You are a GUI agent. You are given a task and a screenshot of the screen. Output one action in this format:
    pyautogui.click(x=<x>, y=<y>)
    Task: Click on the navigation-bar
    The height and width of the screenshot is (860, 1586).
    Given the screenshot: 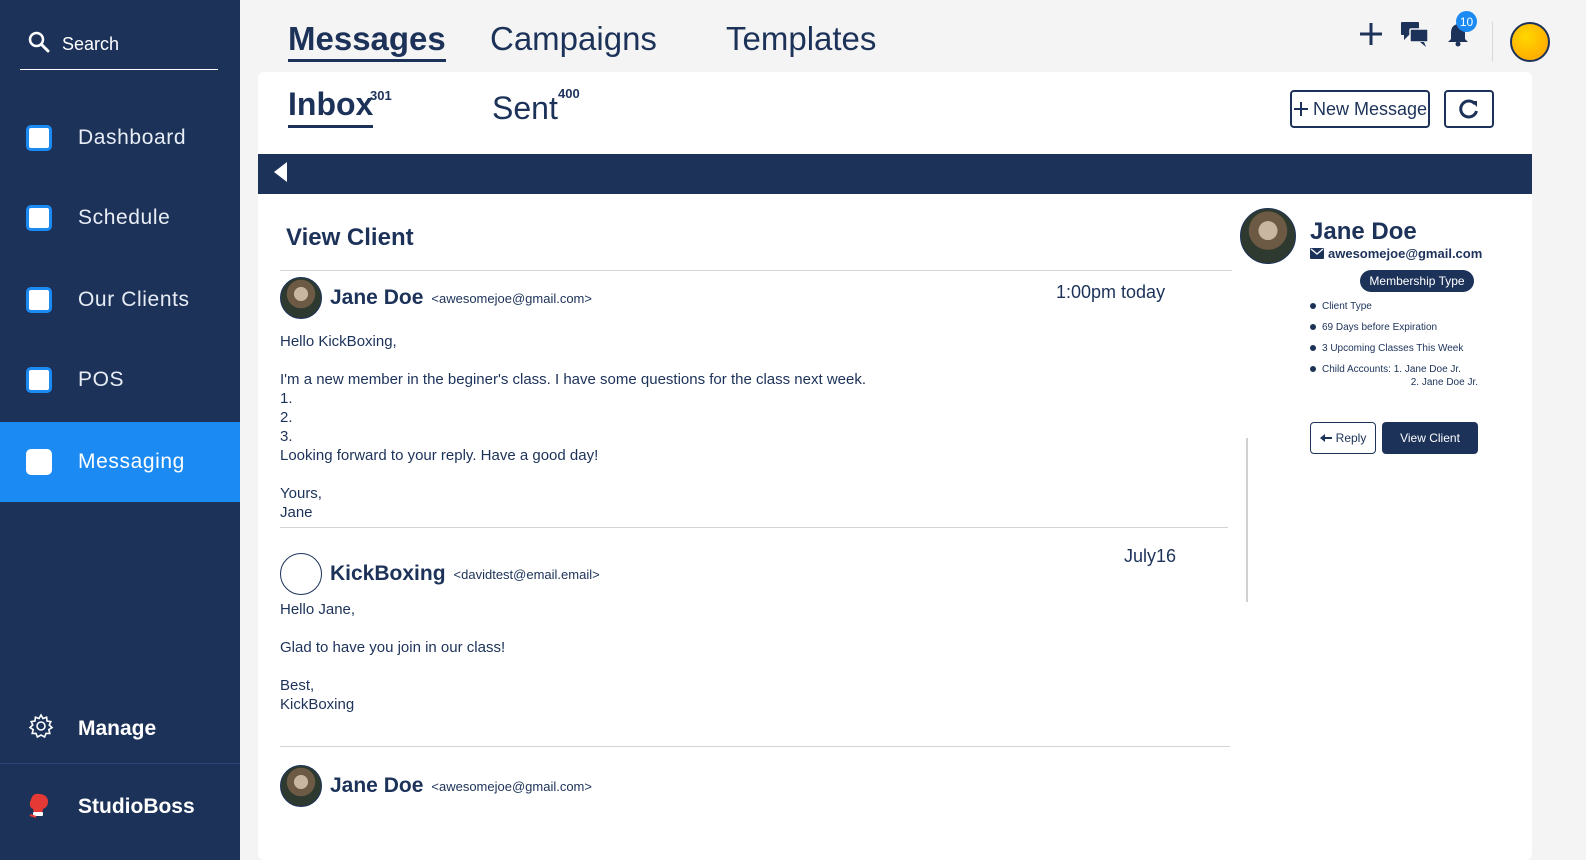 What is the action you would take?
    pyautogui.click(x=895, y=174)
    